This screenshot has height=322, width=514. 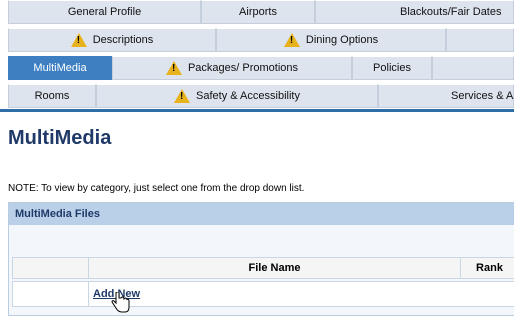 I want to click on tab-policies: Policies, so click(x=392, y=68).